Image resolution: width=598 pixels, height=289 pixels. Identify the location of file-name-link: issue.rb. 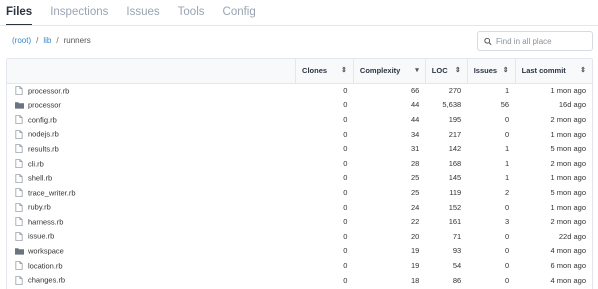
(41, 236).